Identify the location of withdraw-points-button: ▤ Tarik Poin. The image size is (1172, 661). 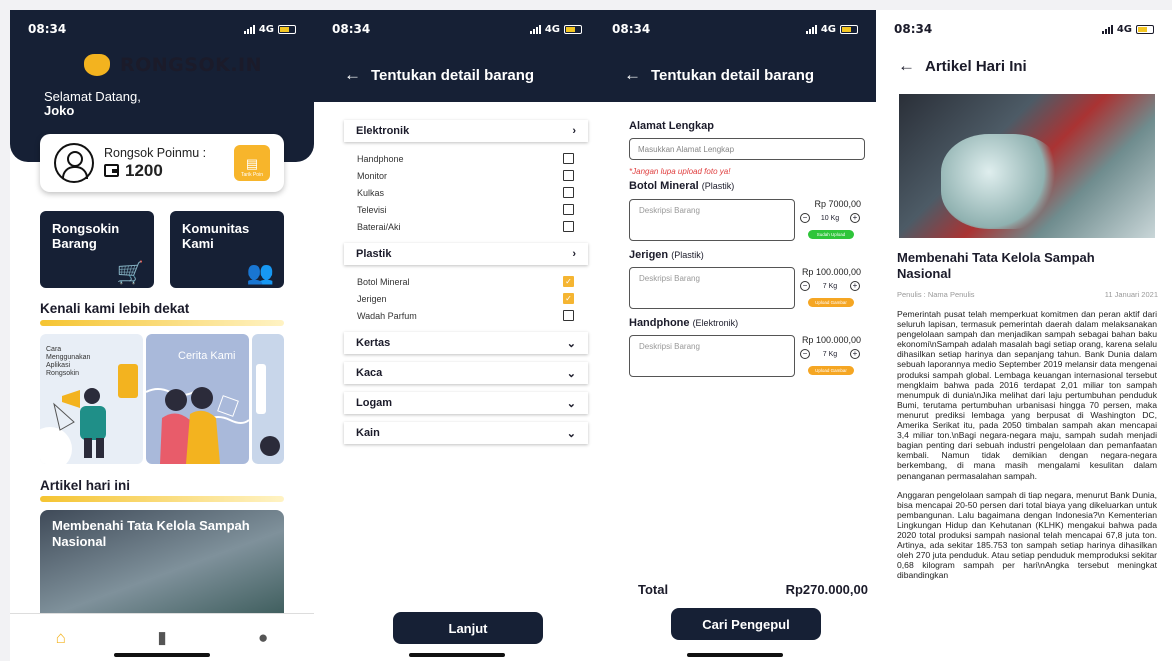
(252, 163).